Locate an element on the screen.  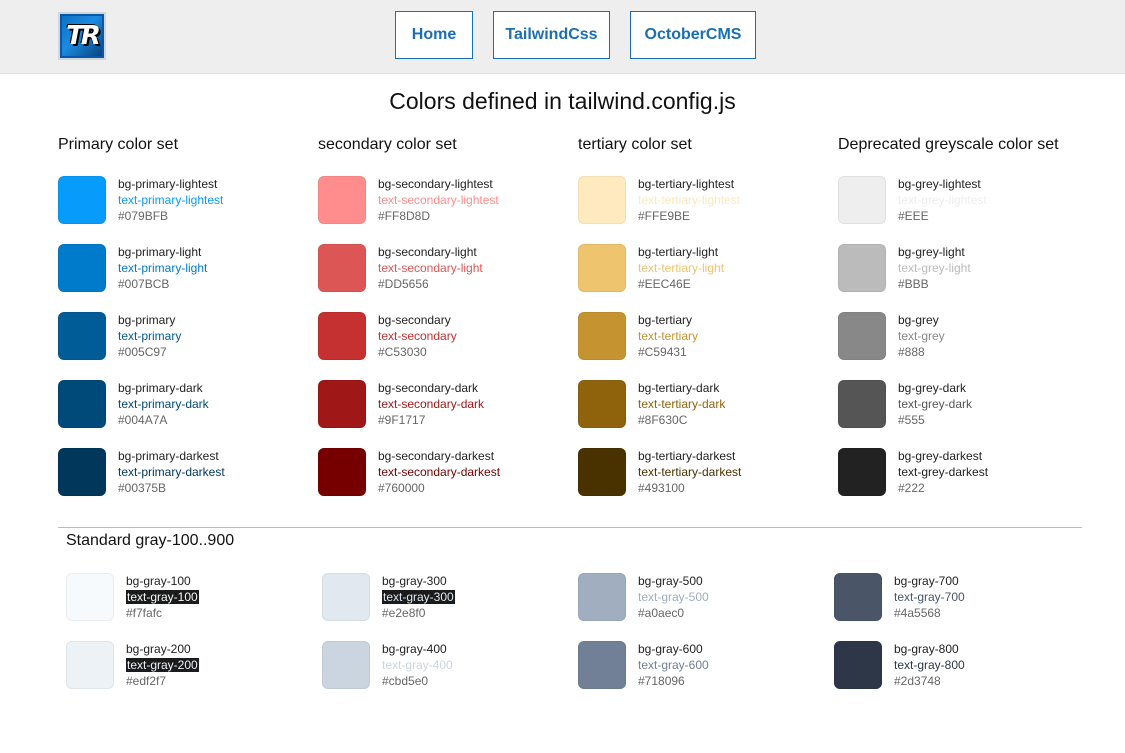
hex-value-label: #760000 is located at coordinates (401, 488).